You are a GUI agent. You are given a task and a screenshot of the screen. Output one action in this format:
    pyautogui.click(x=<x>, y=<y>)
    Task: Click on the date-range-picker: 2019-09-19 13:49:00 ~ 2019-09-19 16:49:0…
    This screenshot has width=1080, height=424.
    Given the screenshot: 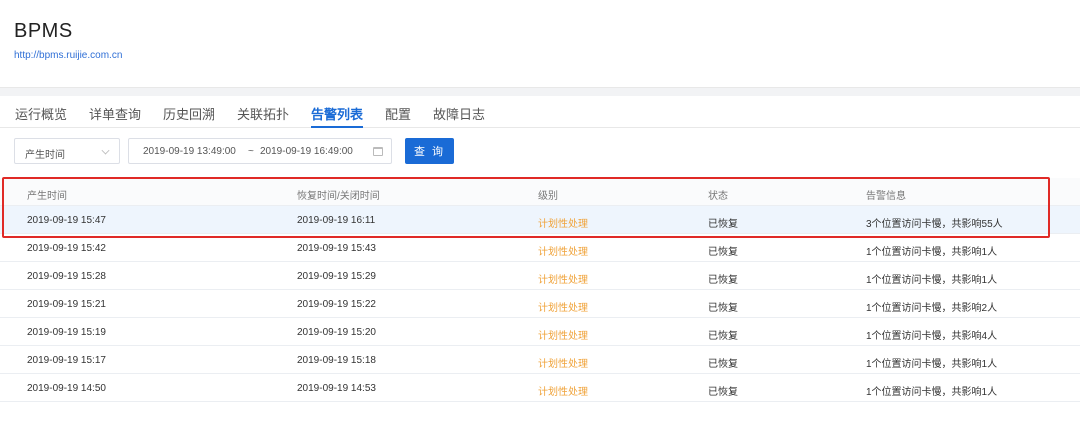 What is the action you would take?
    pyautogui.click(x=260, y=151)
    